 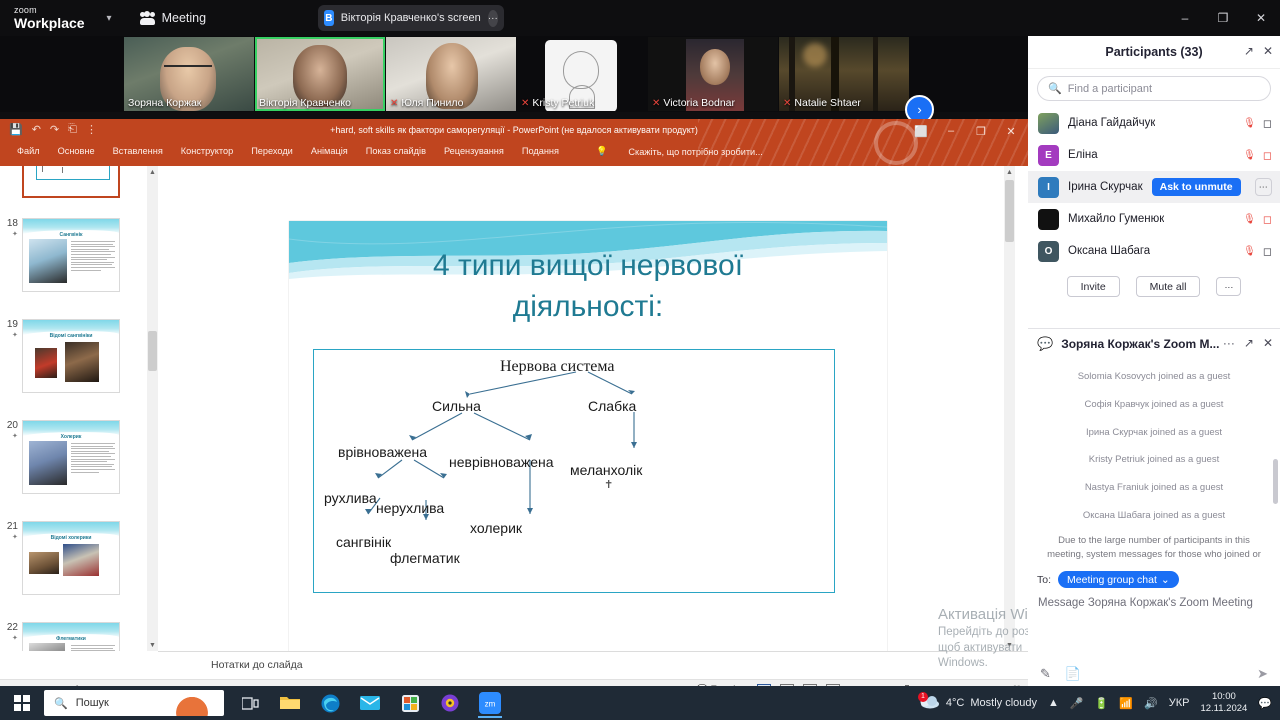 I want to click on mail-icon, so click(x=370, y=703).